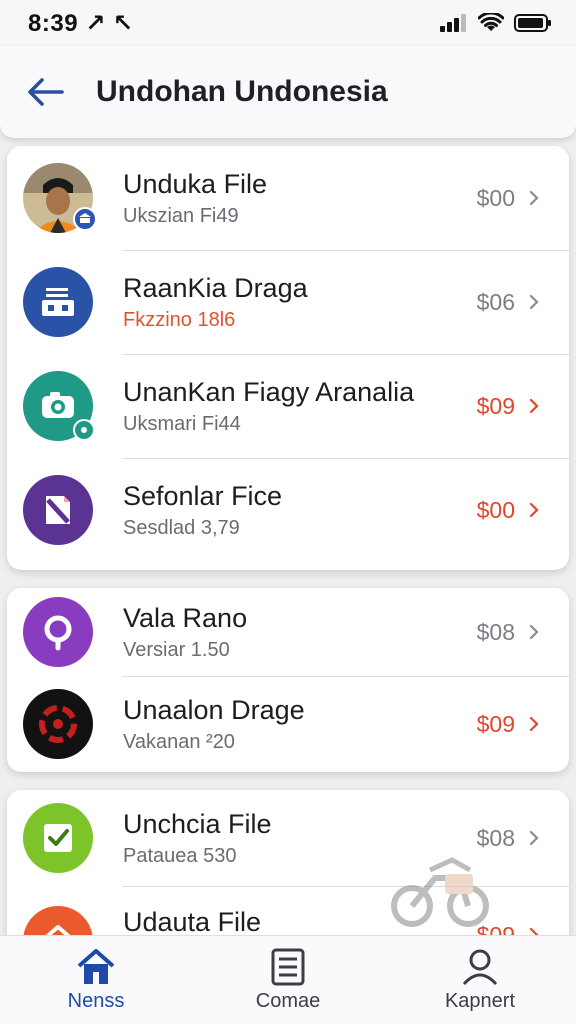 This screenshot has width=576, height=1024. What do you see at coordinates (453, 23) in the screenshot?
I see `signal-icon` at bounding box center [453, 23].